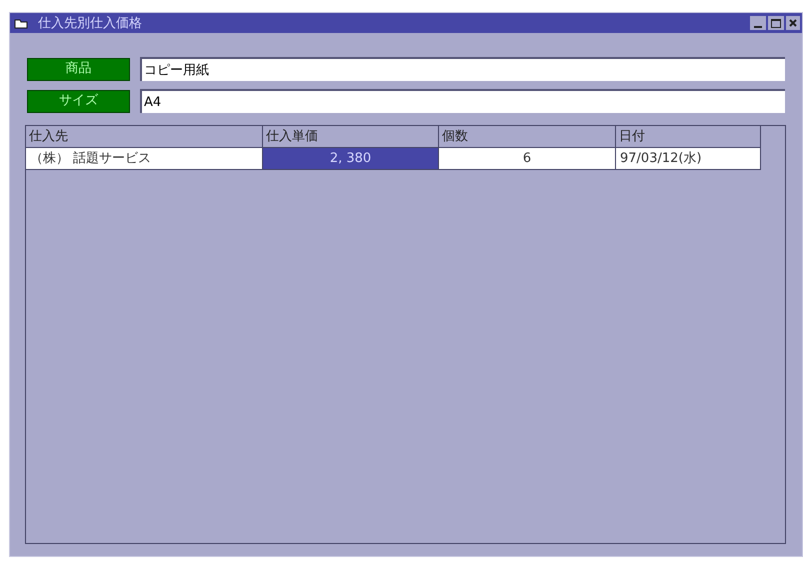  What do you see at coordinates (688, 159) in the screenshot?
I see `table-cell: 97/03/12(水)` at bounding box center [688, 159].